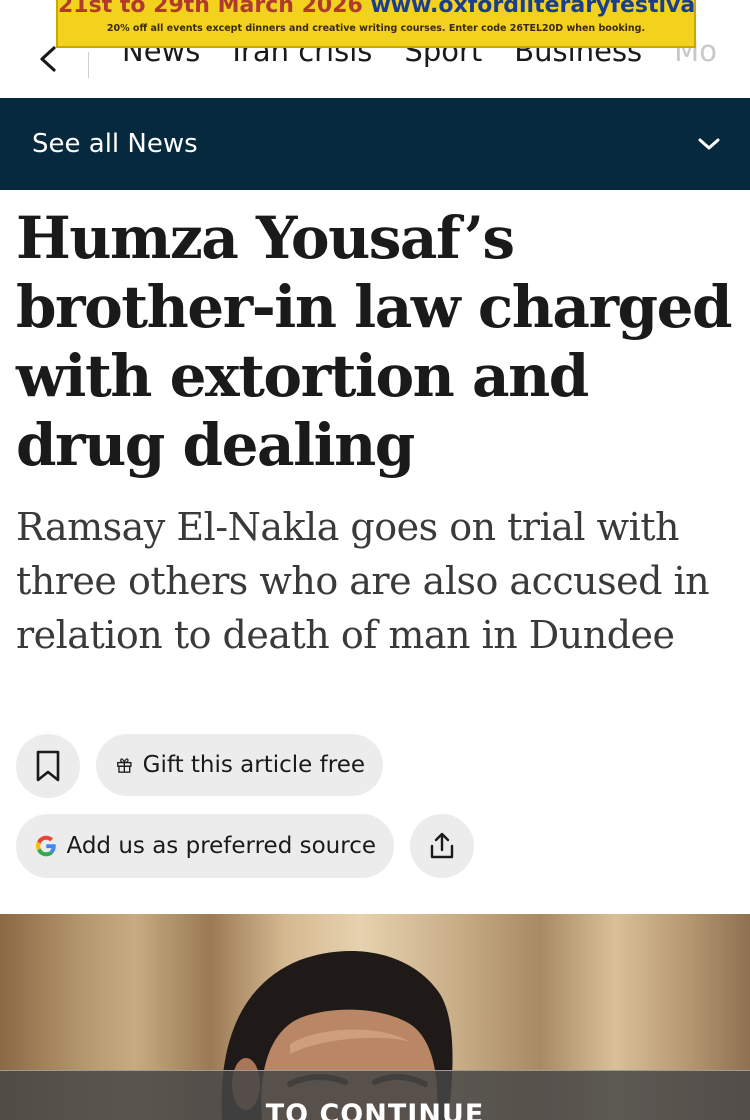  What do you see at coordinates (533, 9) in the screenshot?
I see `ad-url: www.oxfordliteraryfestival.org` at bounding box center [533, 9].